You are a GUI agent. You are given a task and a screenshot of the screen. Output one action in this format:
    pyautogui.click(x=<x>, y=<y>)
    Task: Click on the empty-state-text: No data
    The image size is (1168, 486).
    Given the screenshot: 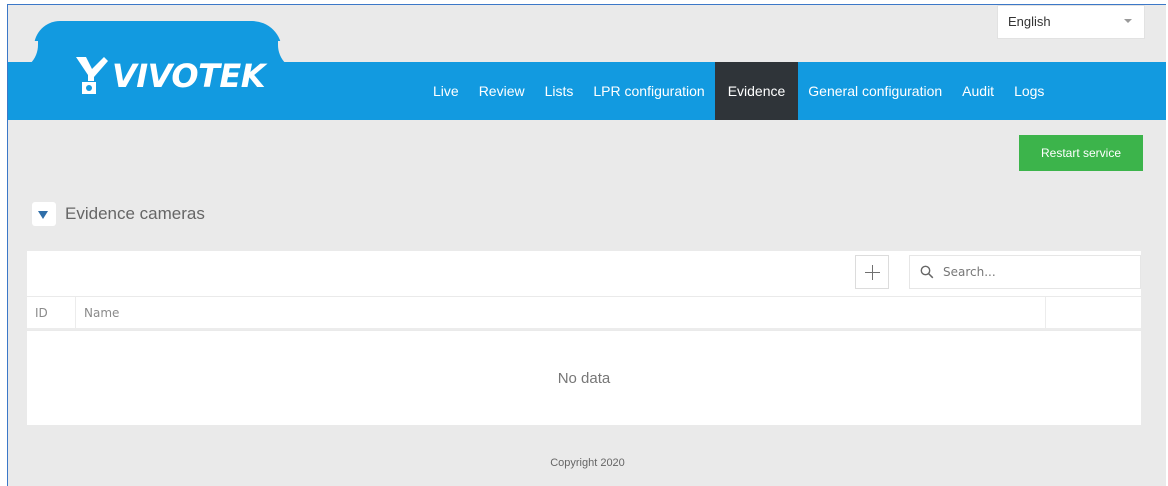 What is the action you would take?
    pyautogui.click(x=584, y=378)
    